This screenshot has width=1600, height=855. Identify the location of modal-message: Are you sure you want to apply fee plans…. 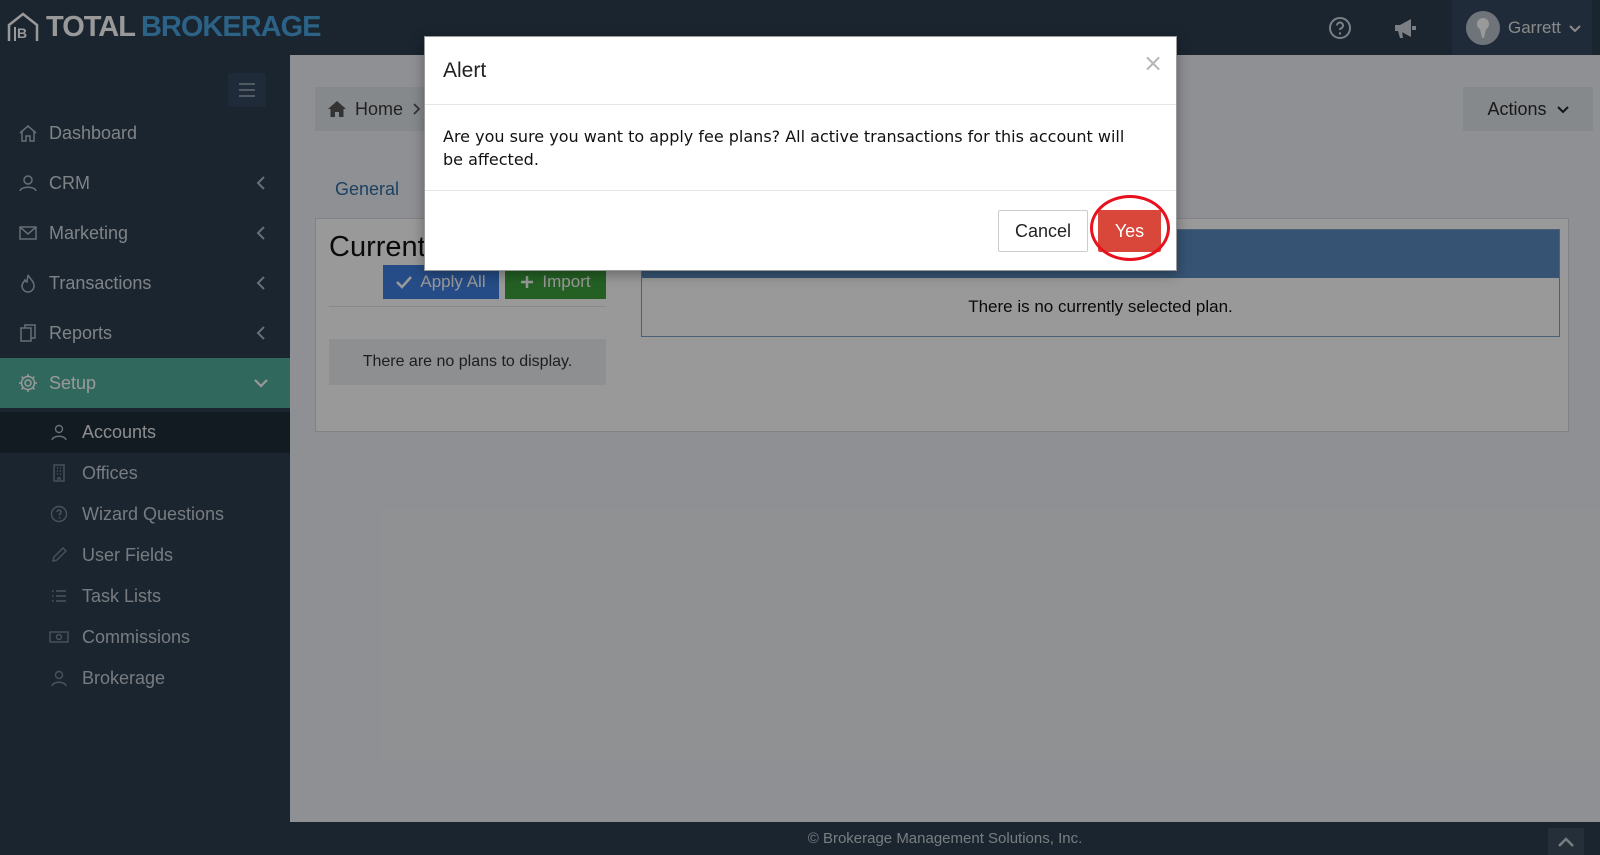
(784, 148).